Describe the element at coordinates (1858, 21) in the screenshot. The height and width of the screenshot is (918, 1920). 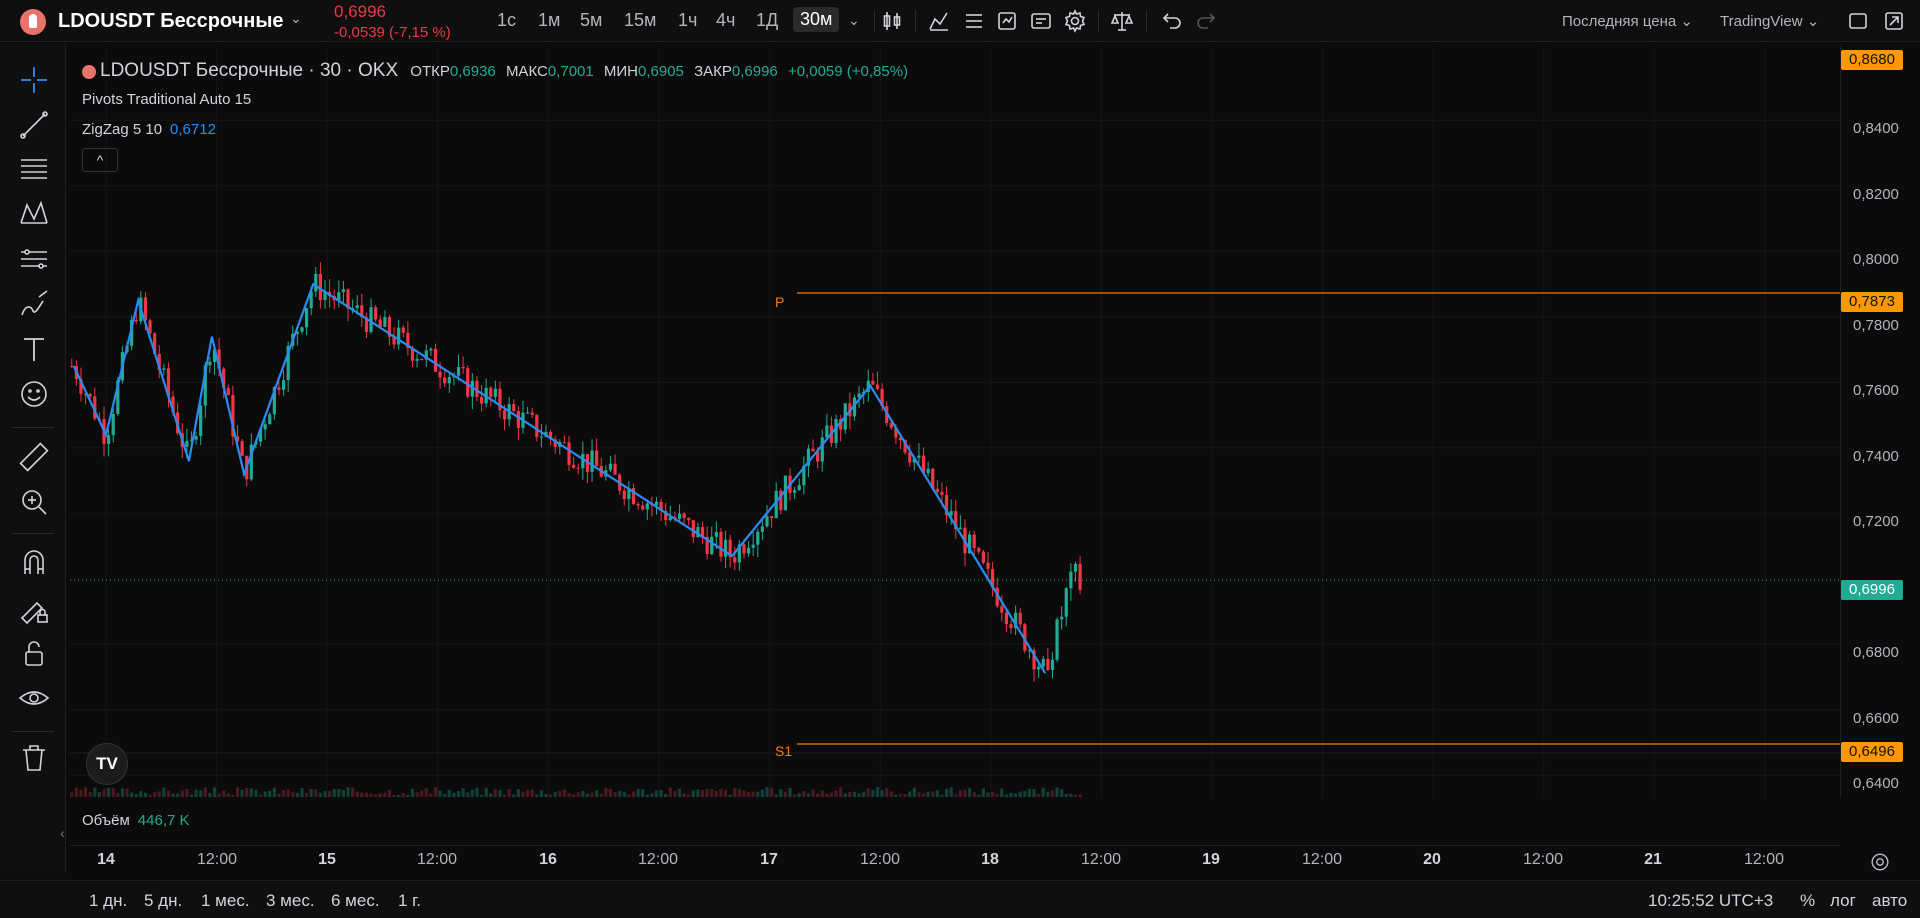
I see `fullscreen-icon` at that location.